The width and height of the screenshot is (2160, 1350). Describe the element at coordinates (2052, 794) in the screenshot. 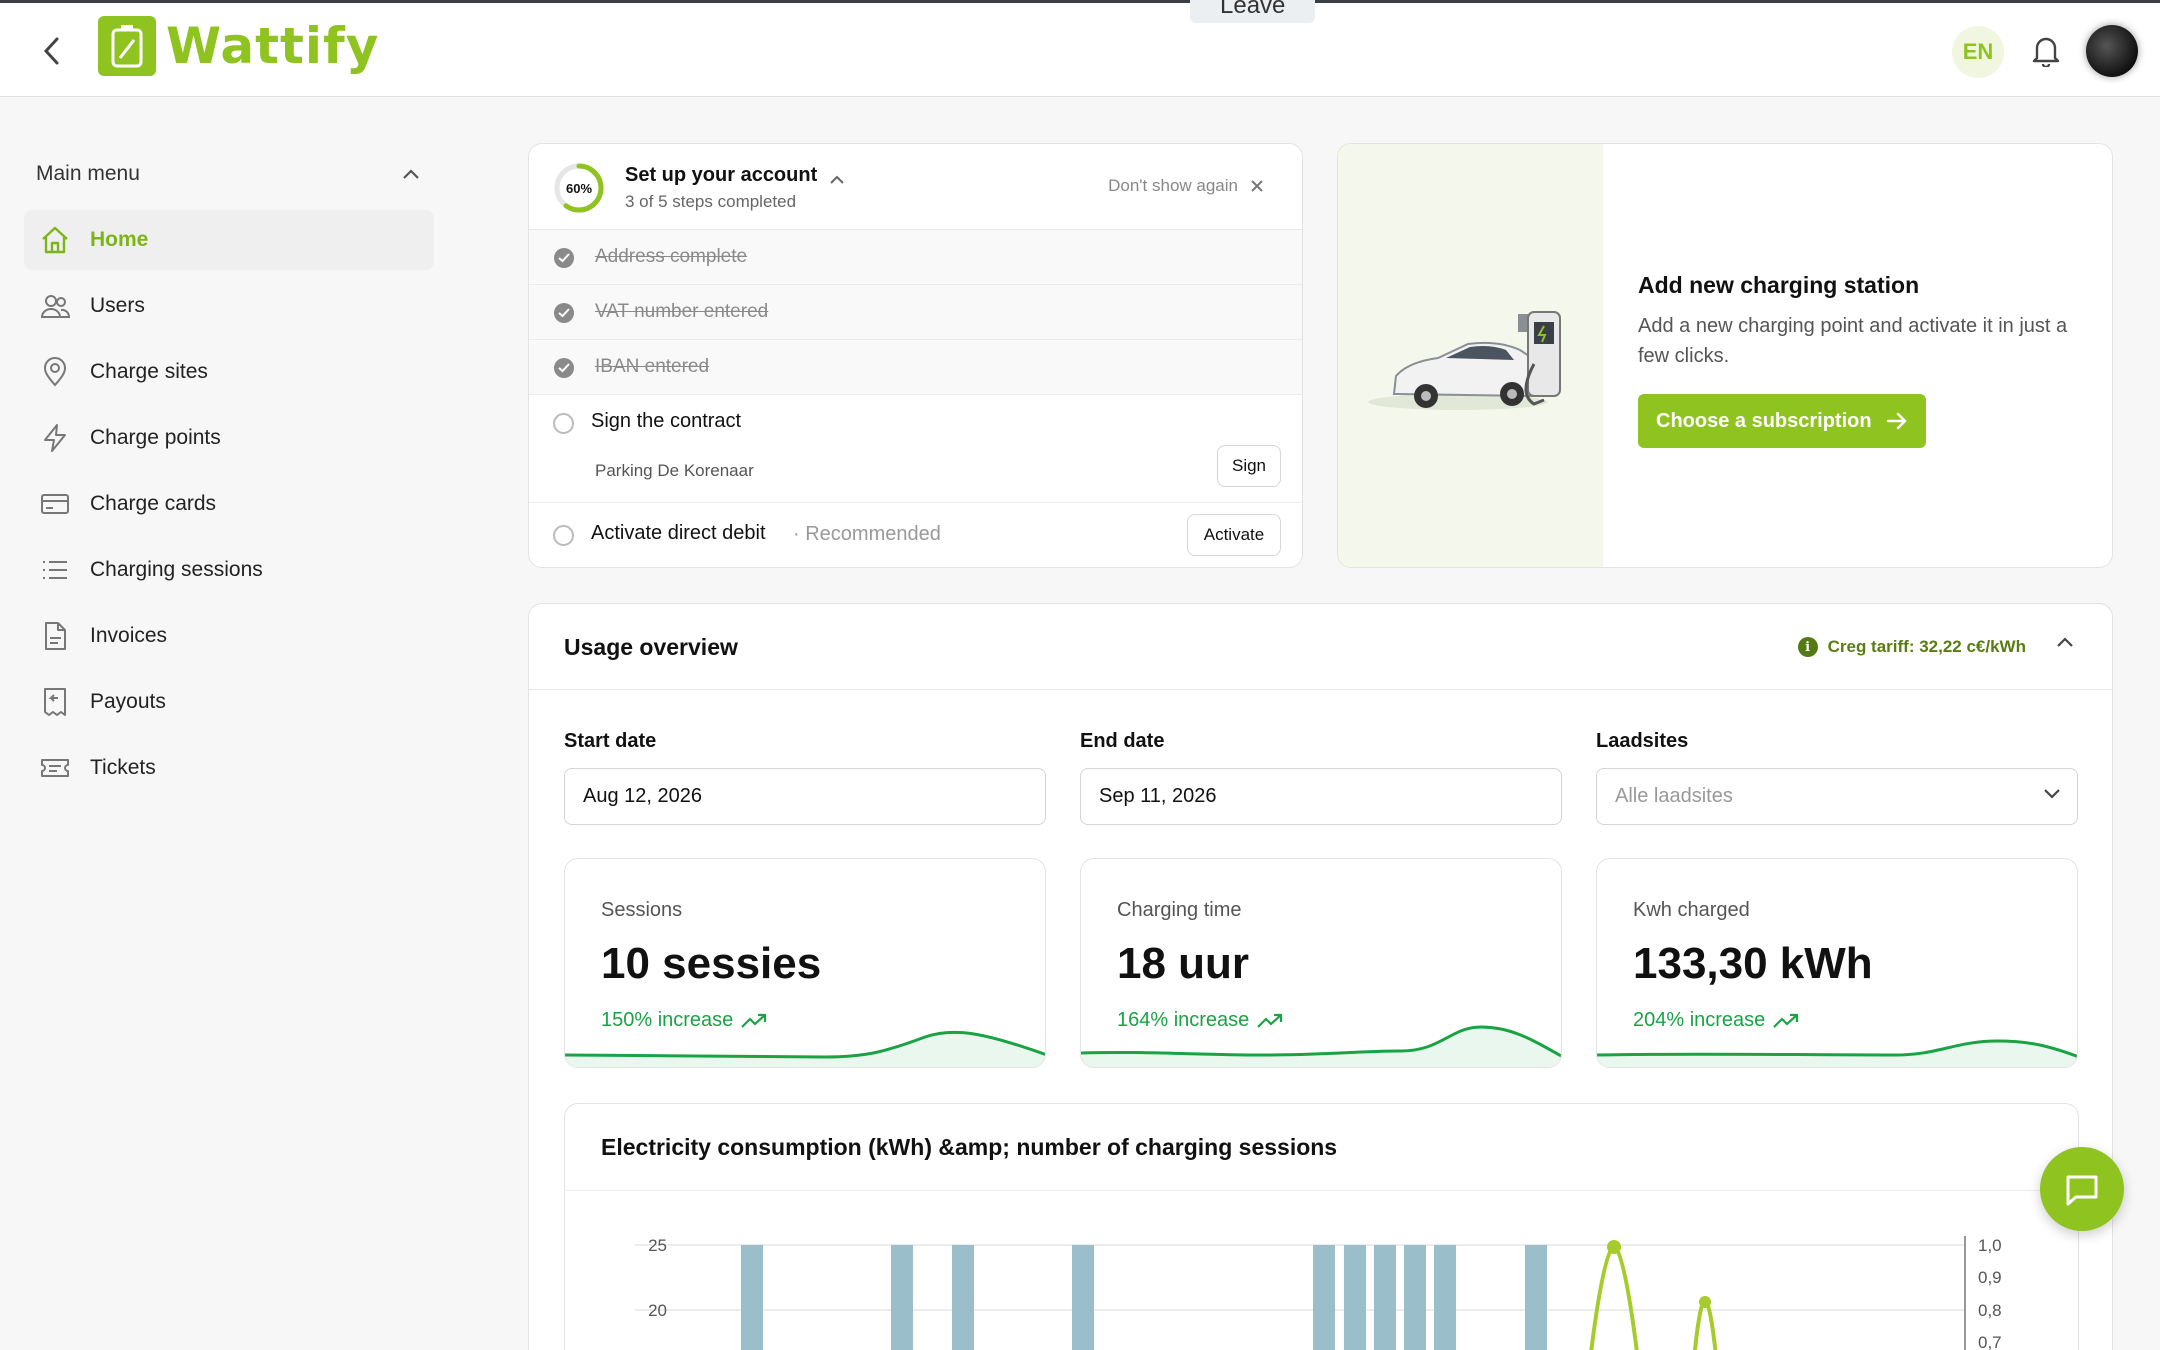

I see `chevron-down-icon` at that location.